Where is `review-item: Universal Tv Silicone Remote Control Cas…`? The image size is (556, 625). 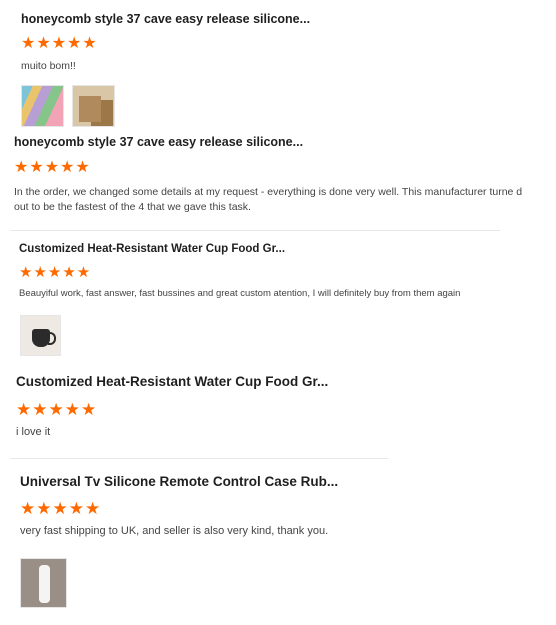
review-item: Universal Tv Silicone Remote Control Cas… is located at coordinates (280, 505).